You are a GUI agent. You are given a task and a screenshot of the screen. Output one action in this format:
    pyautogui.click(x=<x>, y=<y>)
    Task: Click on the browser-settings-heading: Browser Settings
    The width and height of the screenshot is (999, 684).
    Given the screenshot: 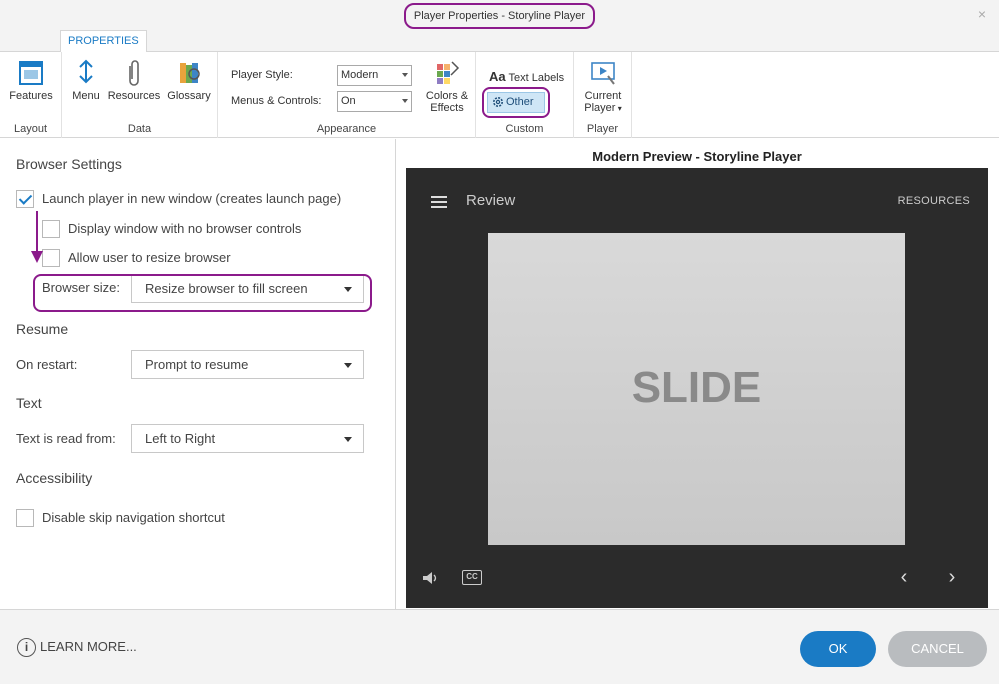 What is the action you would take?
    pyautogui.click(x=69, y=164)
    